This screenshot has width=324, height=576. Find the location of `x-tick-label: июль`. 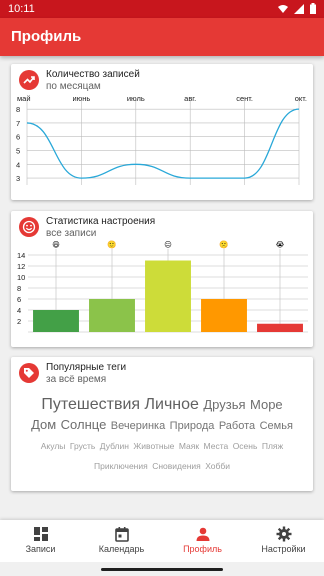

x-tick-label: июль is located at coordinates (136, 98).